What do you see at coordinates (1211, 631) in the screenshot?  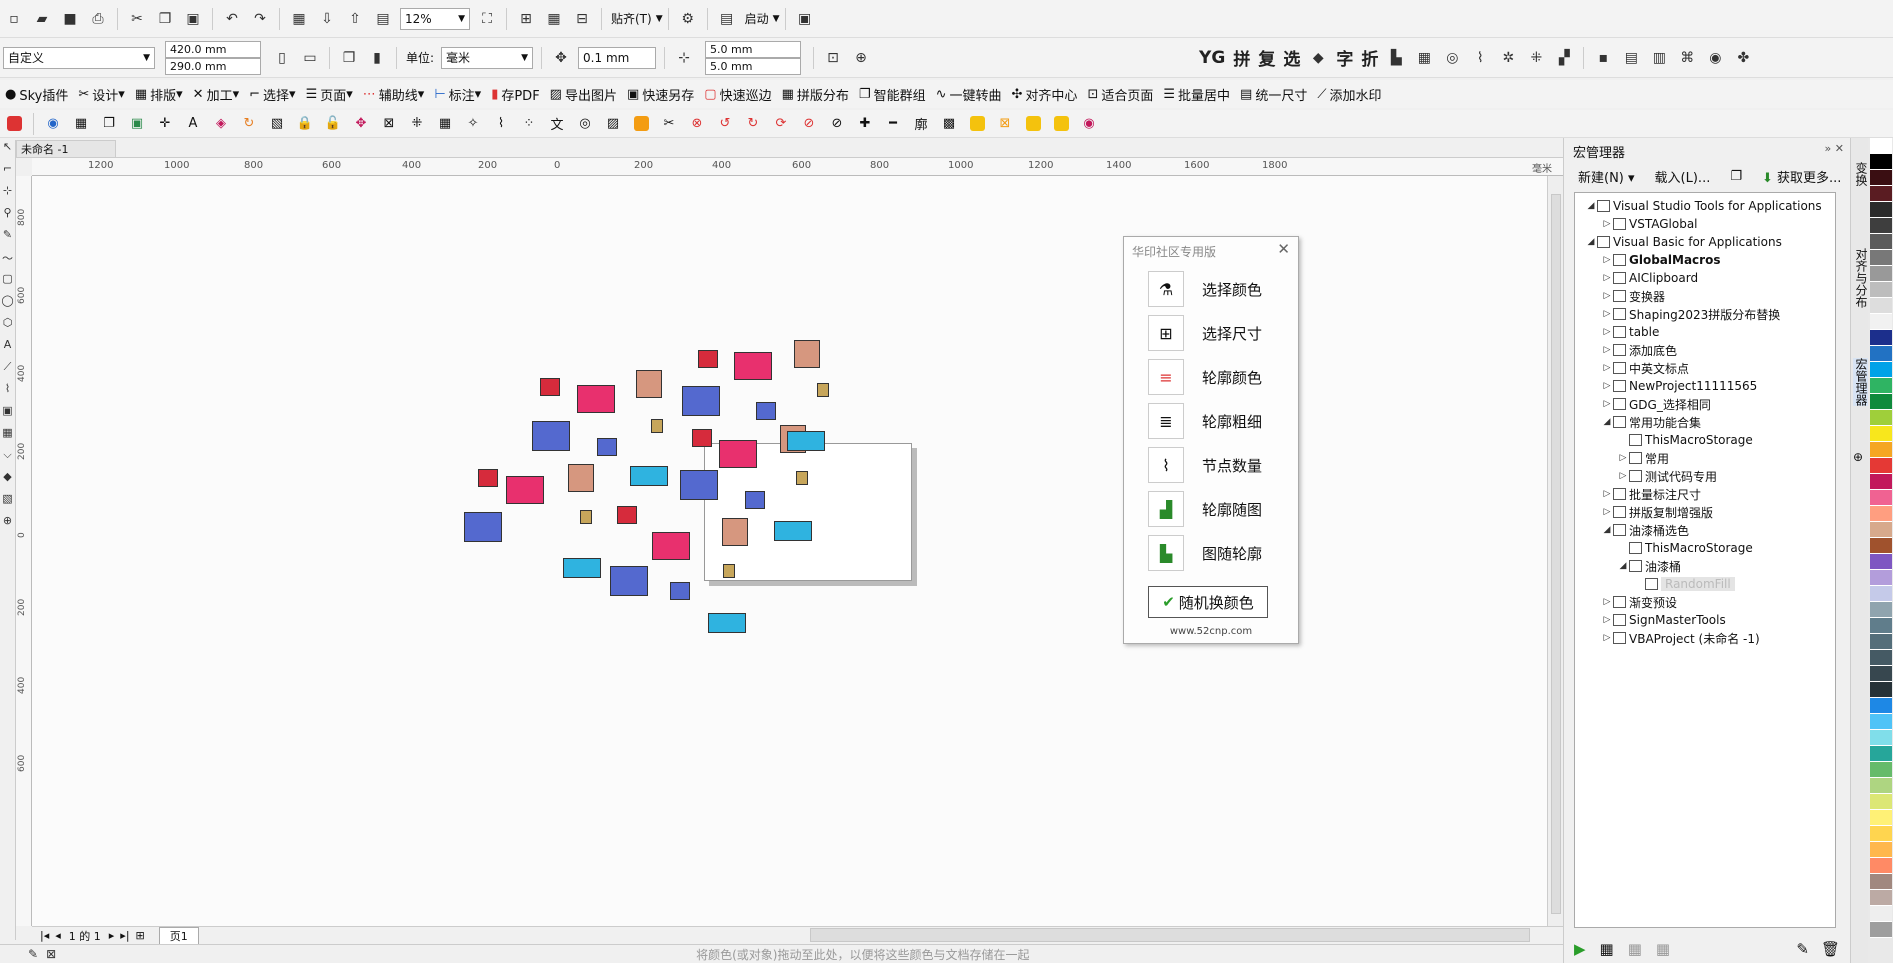 I see `dialog-footer-url: www.52cnp.com` at bounding box center [1211, 631].